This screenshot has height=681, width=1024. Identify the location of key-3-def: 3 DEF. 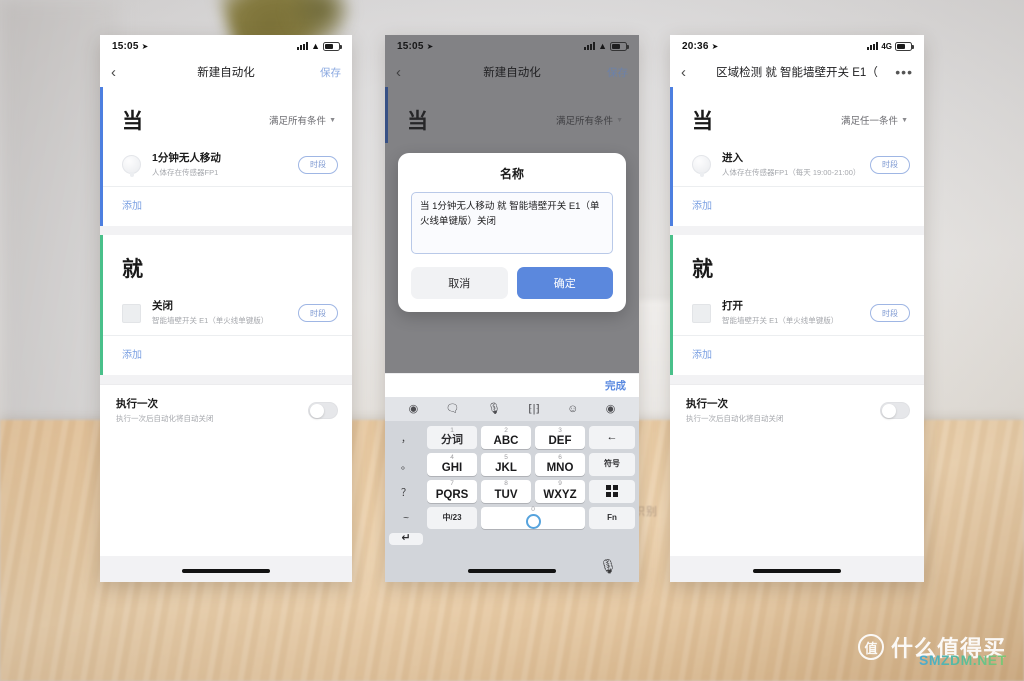
(560, 437).